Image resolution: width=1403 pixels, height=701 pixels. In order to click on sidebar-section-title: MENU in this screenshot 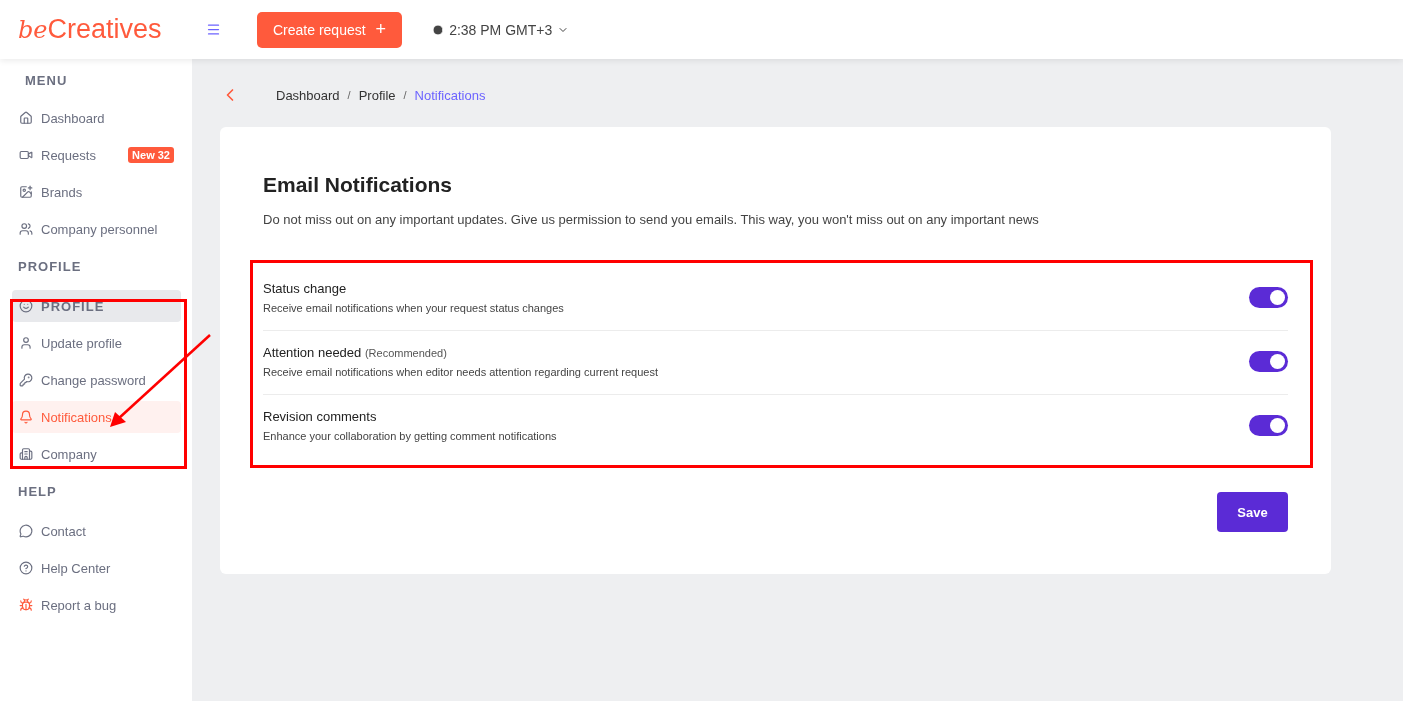, I will do `click(46, 80)`.